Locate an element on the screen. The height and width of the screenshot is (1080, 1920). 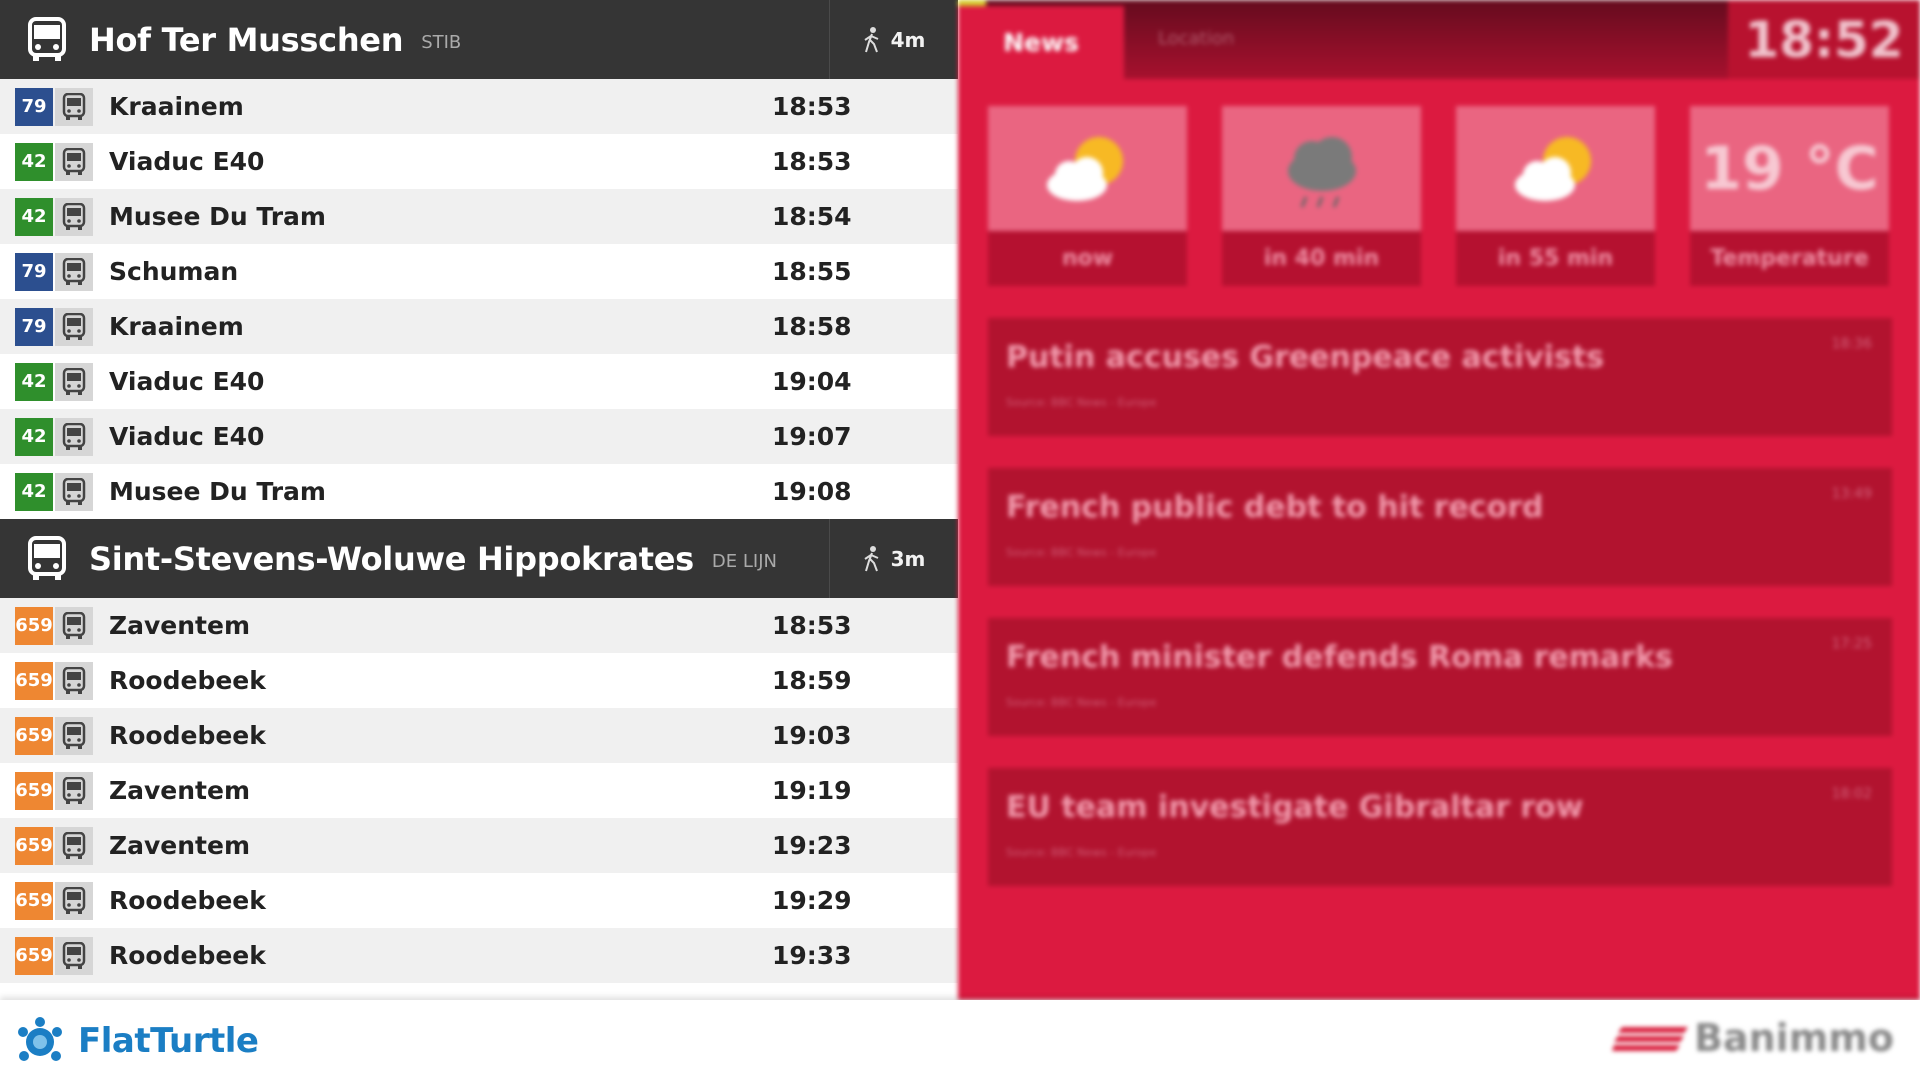
walking-icon is located at coordinates (871, 558).